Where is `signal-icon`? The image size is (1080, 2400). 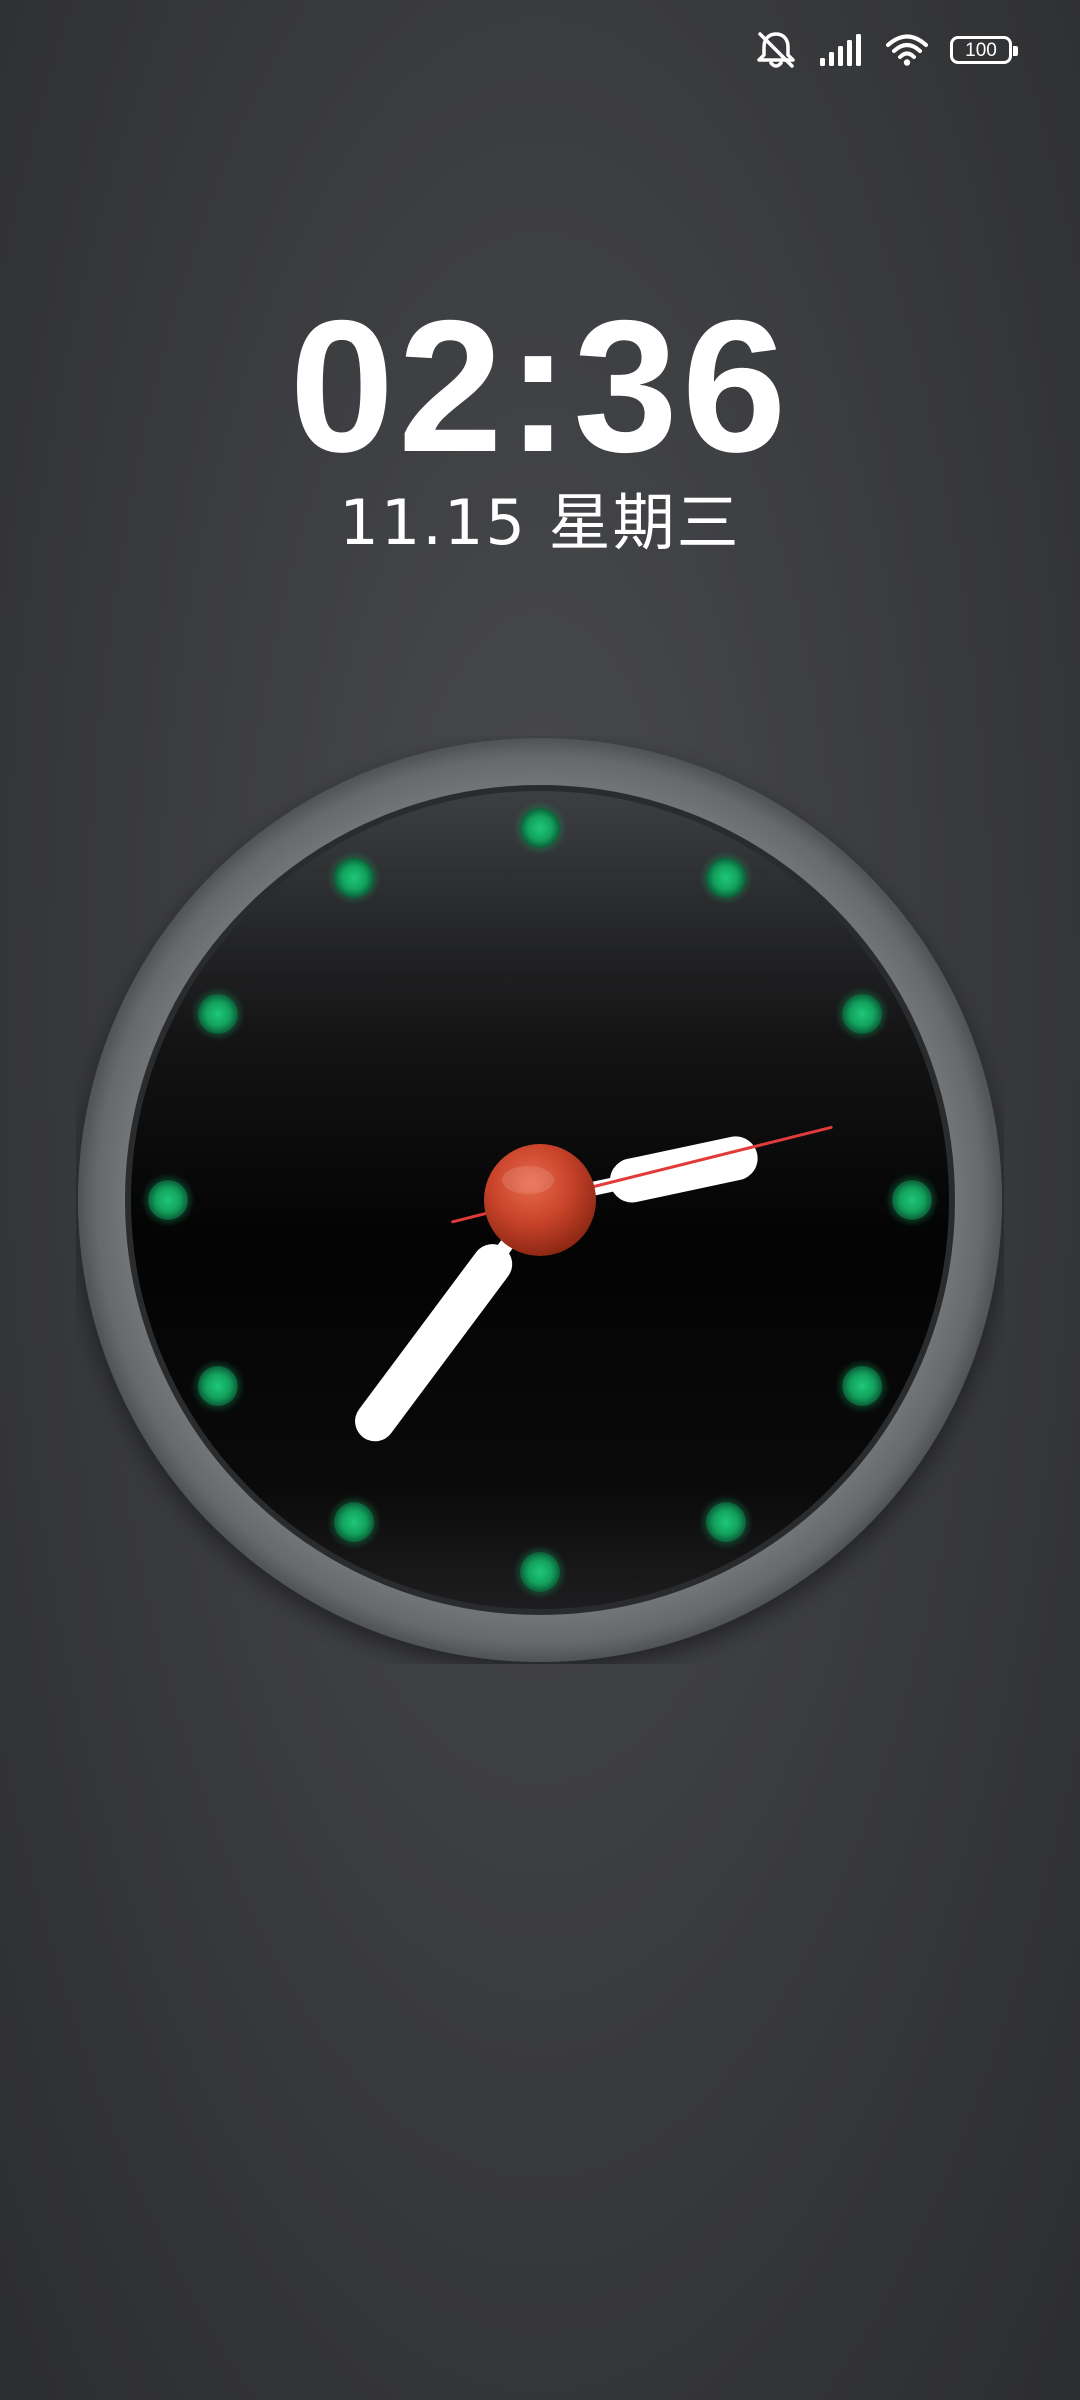
signal-icon is located at coordinates (842, 50).